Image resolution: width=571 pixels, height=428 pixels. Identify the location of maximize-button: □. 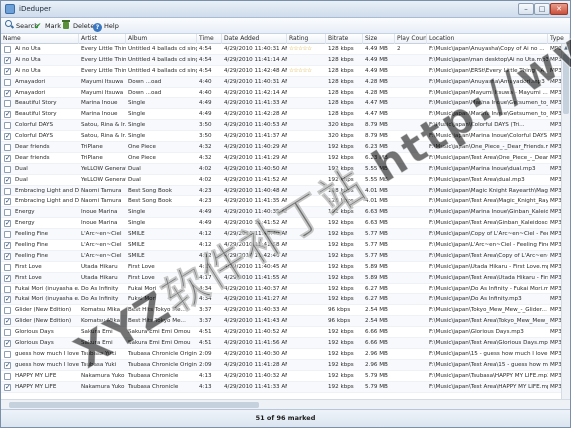
(542, 9).